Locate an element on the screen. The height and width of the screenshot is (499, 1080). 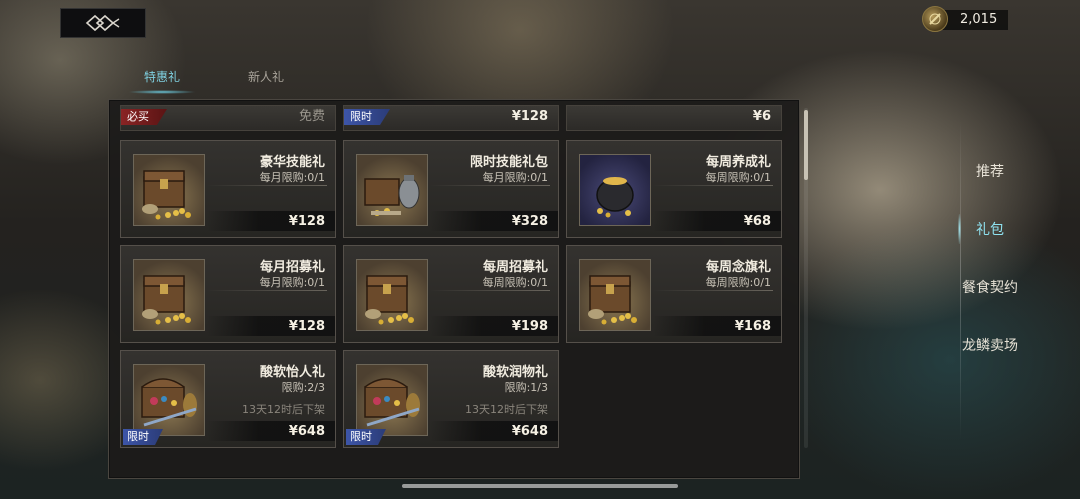
shop-side-menu: 推荐 礼包 餐食契约 龙鳞卖场 is located at coordinates (990, 258).